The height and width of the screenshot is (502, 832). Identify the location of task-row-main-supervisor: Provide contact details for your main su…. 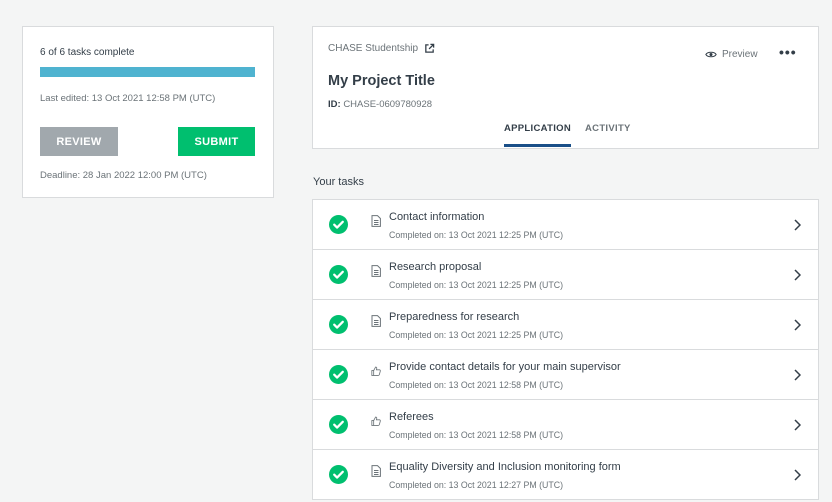
(565, 375).